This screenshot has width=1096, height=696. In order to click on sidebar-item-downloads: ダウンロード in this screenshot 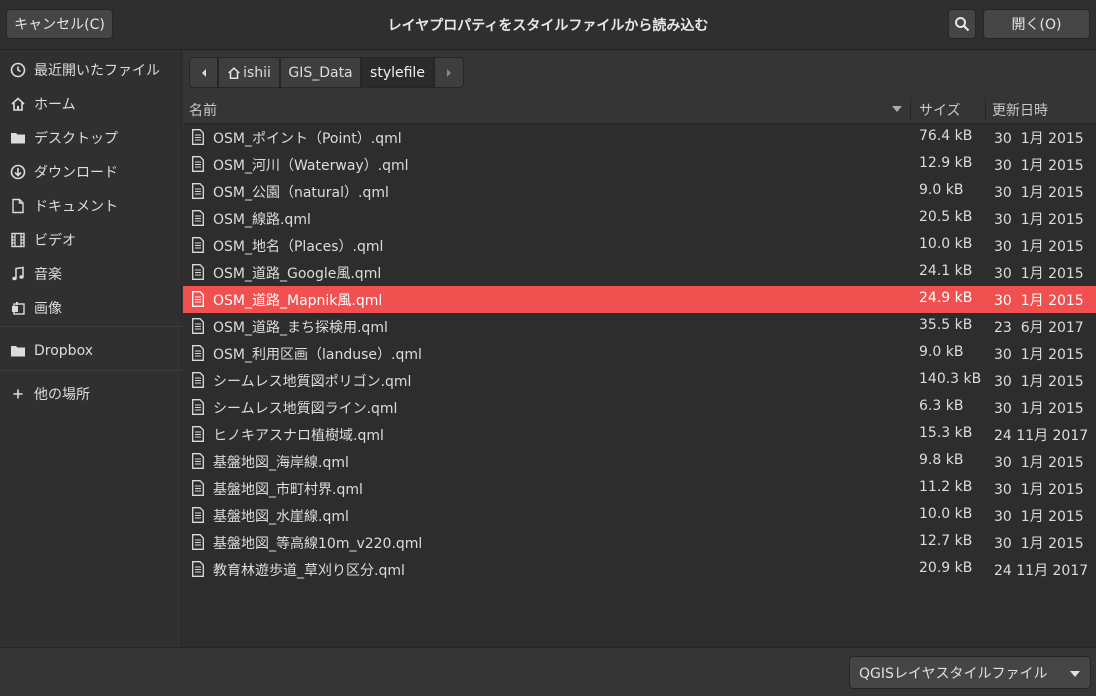, I will do `click(91, 172)`.